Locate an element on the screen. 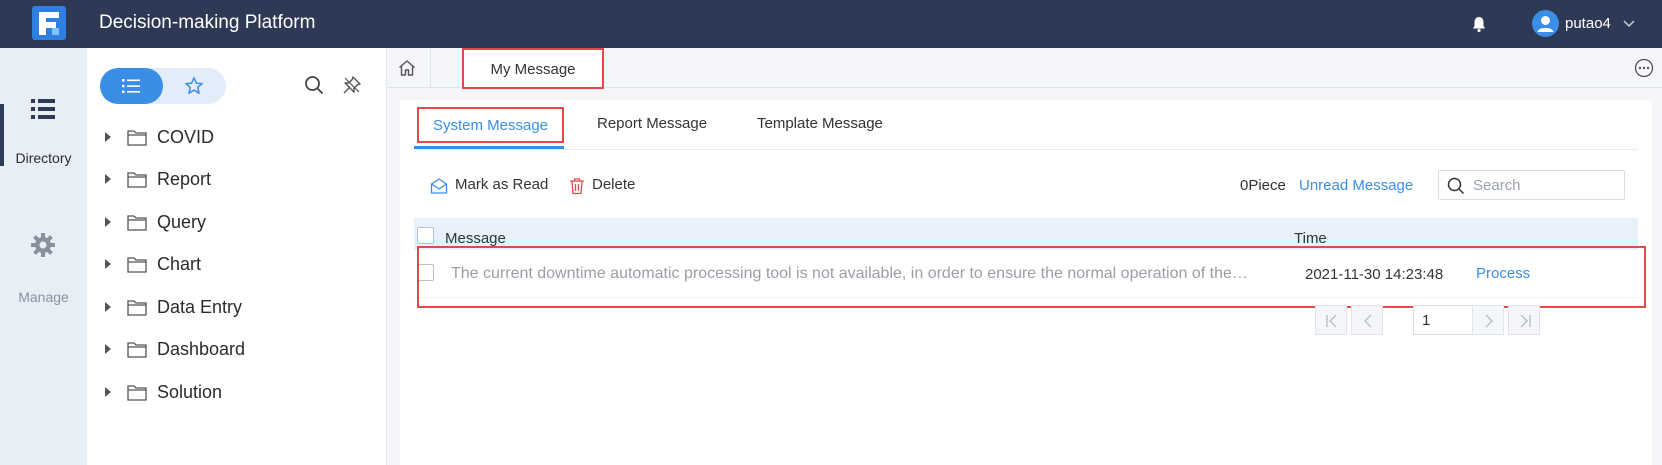  more-icon is located at coordinates (1644, 68).